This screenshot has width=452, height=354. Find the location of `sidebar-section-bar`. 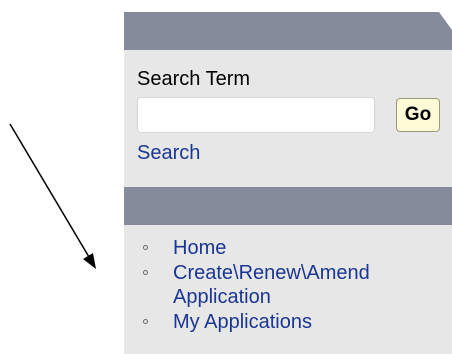

sidebar-section-bar is located at coordinates (288, 206).